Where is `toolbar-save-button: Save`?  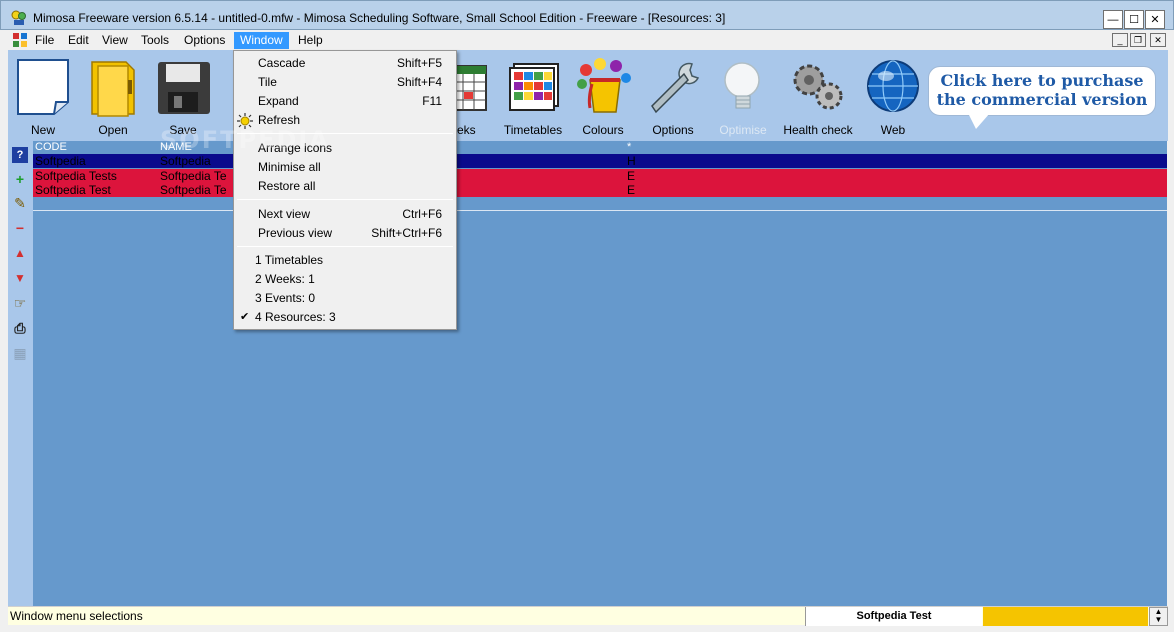 toolbar-save-button: Save is located at coordinates (183, 95).